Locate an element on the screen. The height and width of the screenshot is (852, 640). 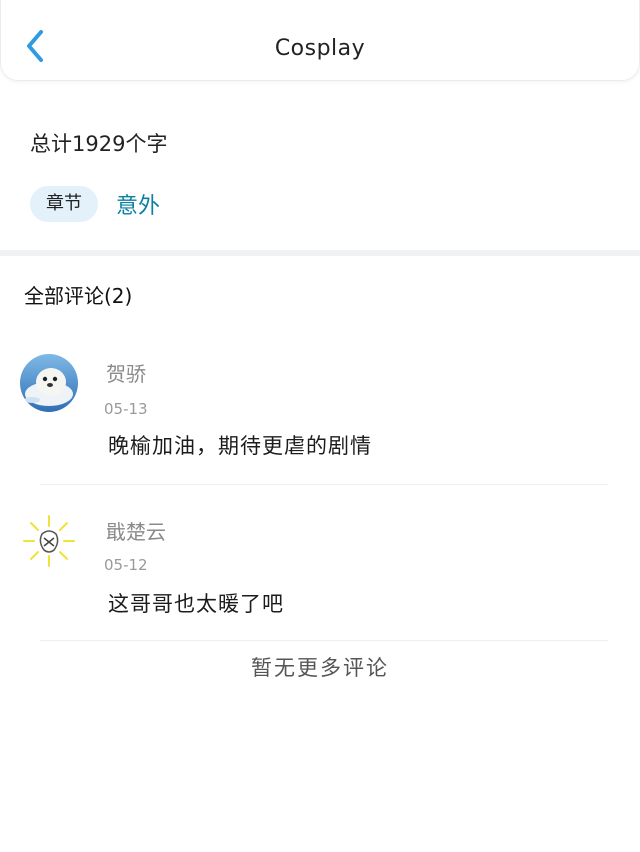
seal-avatar-icon is located at coordinates (49, 383).